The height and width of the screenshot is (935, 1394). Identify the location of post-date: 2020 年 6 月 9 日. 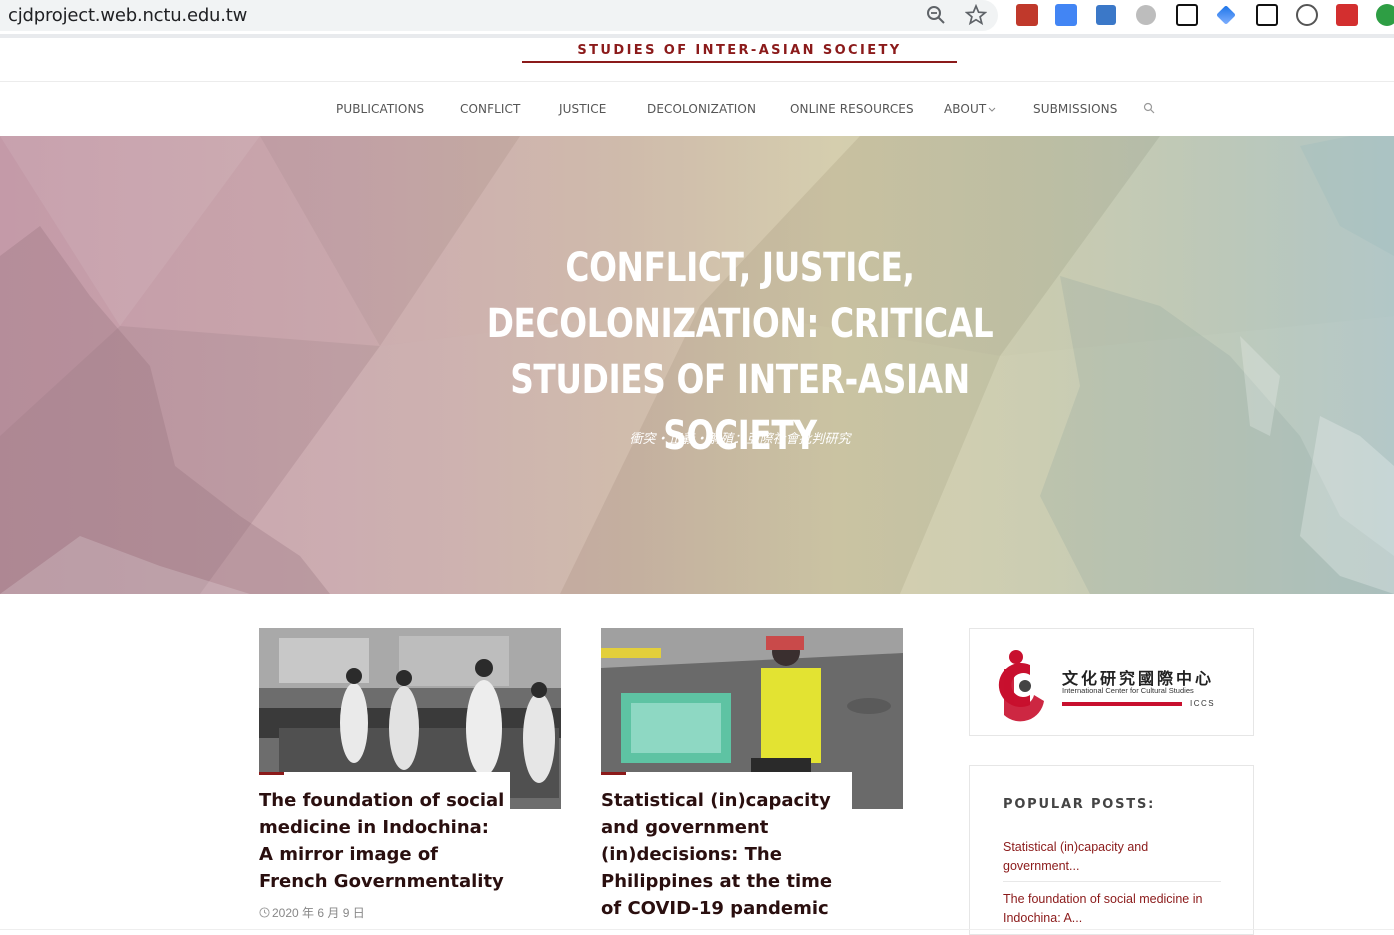
(312, 912).